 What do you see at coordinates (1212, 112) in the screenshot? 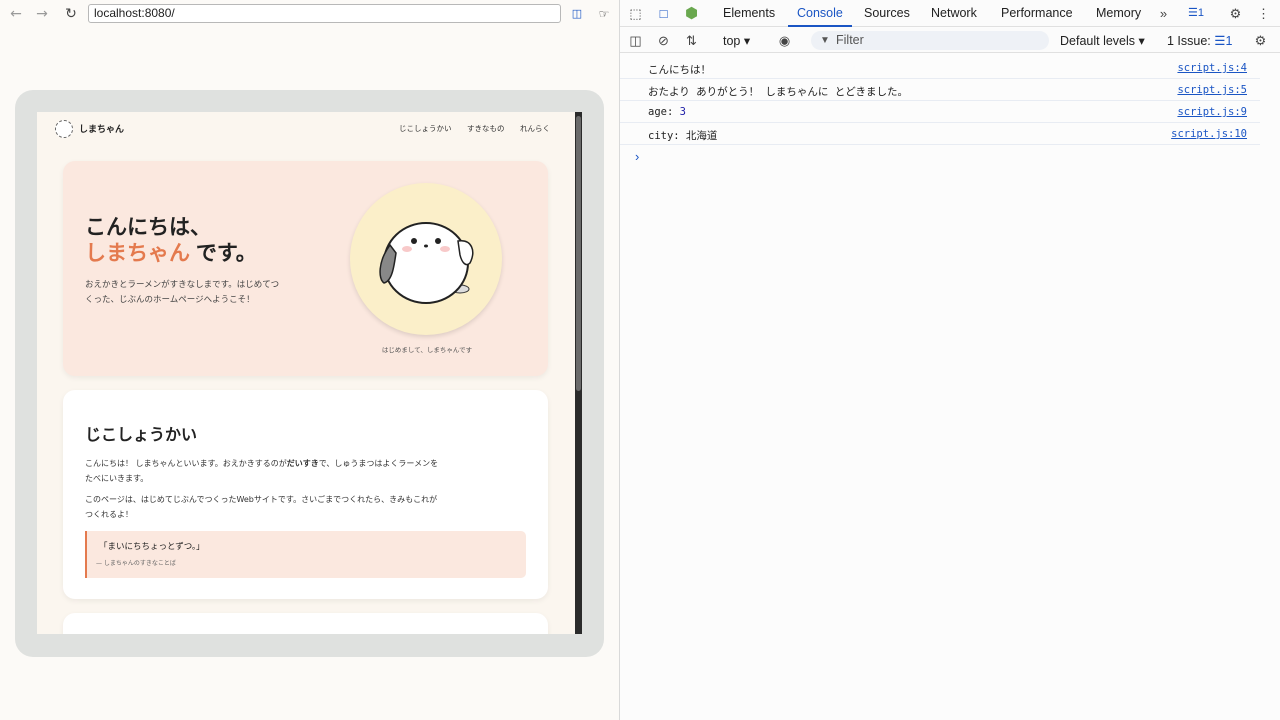
I see `log-source-link: script.js:9` at bounding box center [1212, 112].